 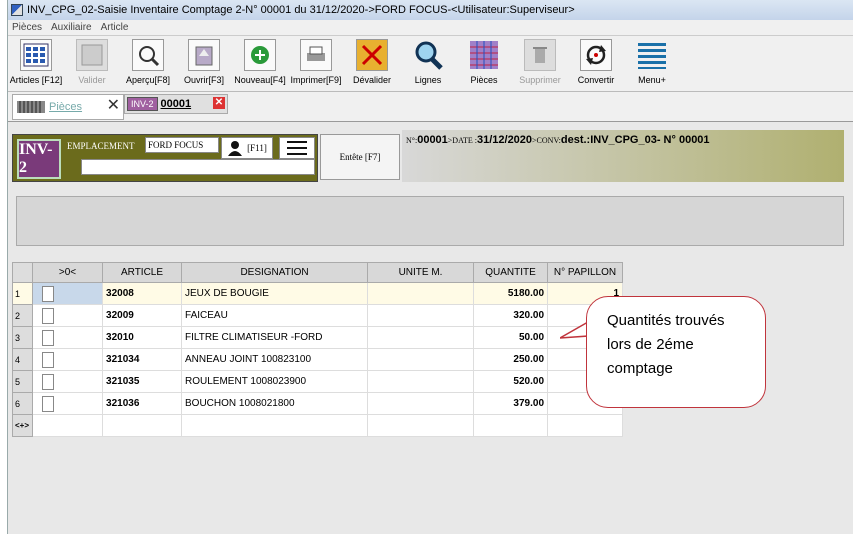 I want to click on table-row: 5 321035 ROULEMENT 1008023900 520.00, so click(x=317, y=381).